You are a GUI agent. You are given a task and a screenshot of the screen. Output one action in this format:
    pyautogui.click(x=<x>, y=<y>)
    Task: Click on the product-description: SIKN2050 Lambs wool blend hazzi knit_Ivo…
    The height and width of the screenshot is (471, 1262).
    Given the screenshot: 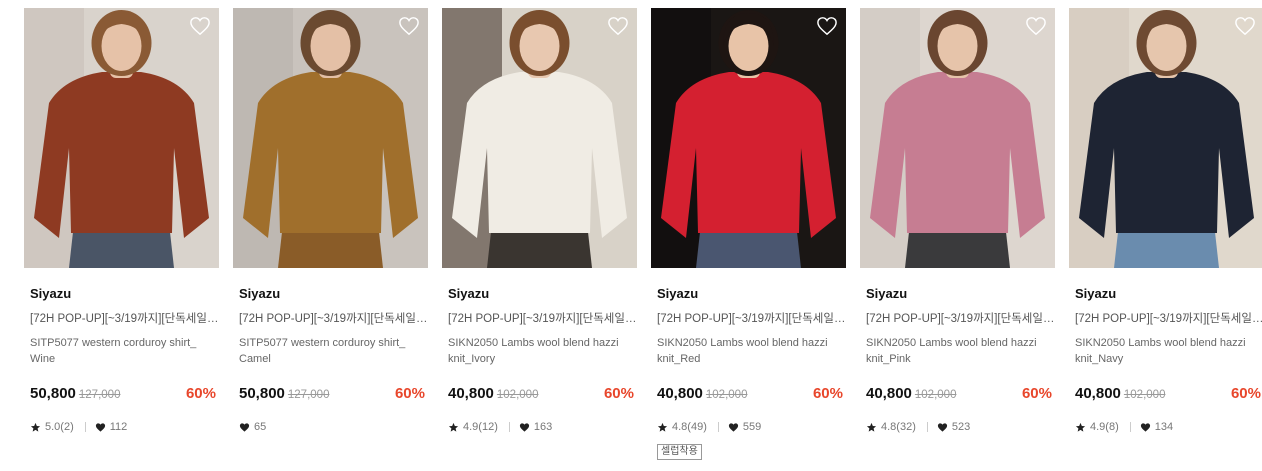 What is the action you would take?
    pyautogui.click(x=543, y=351)
    